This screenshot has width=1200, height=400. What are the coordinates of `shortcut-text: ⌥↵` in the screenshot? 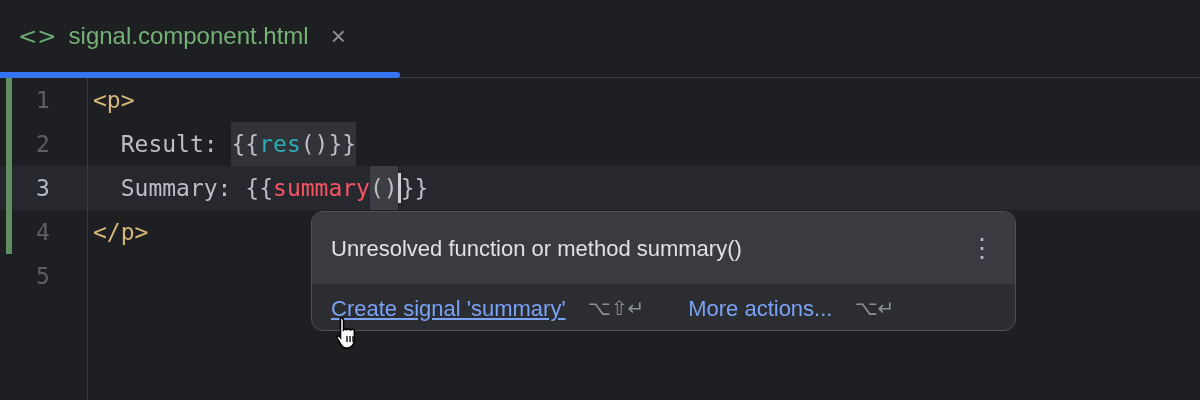 It's located at (874, 308).